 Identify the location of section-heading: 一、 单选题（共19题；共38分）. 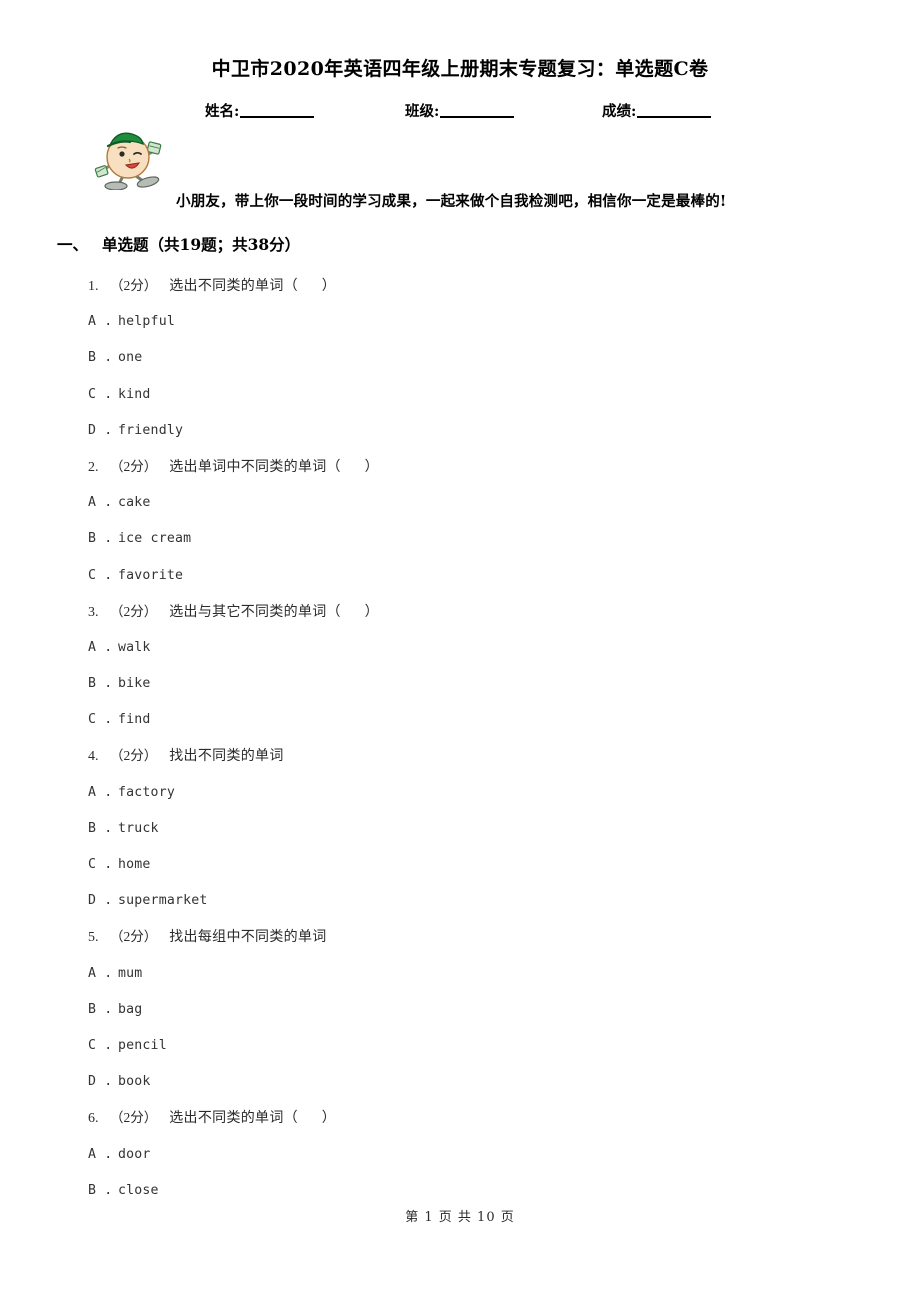
(178, 244).